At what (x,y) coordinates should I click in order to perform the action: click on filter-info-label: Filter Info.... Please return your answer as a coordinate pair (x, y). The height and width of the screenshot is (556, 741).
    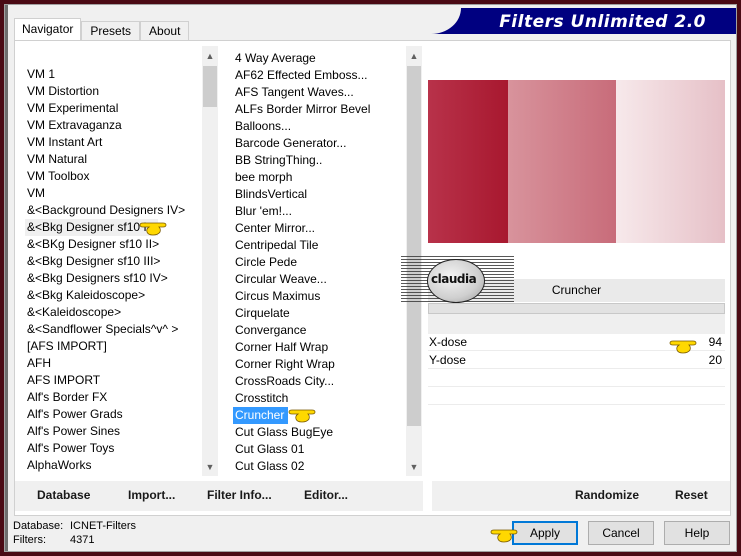
    Looking at the image, I should click on (239, 495).